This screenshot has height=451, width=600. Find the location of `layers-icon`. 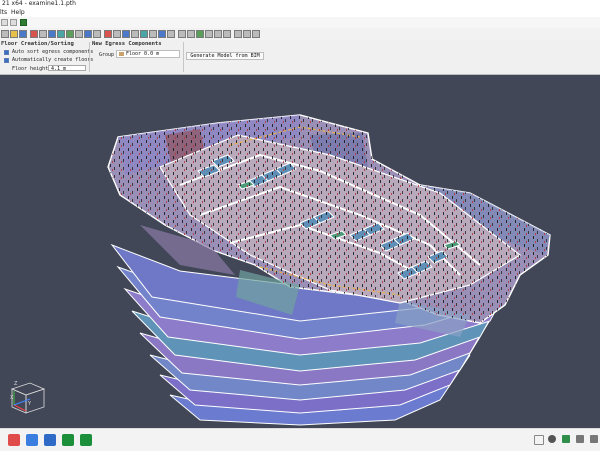

layers-icon is located at coordinates (97, 34).